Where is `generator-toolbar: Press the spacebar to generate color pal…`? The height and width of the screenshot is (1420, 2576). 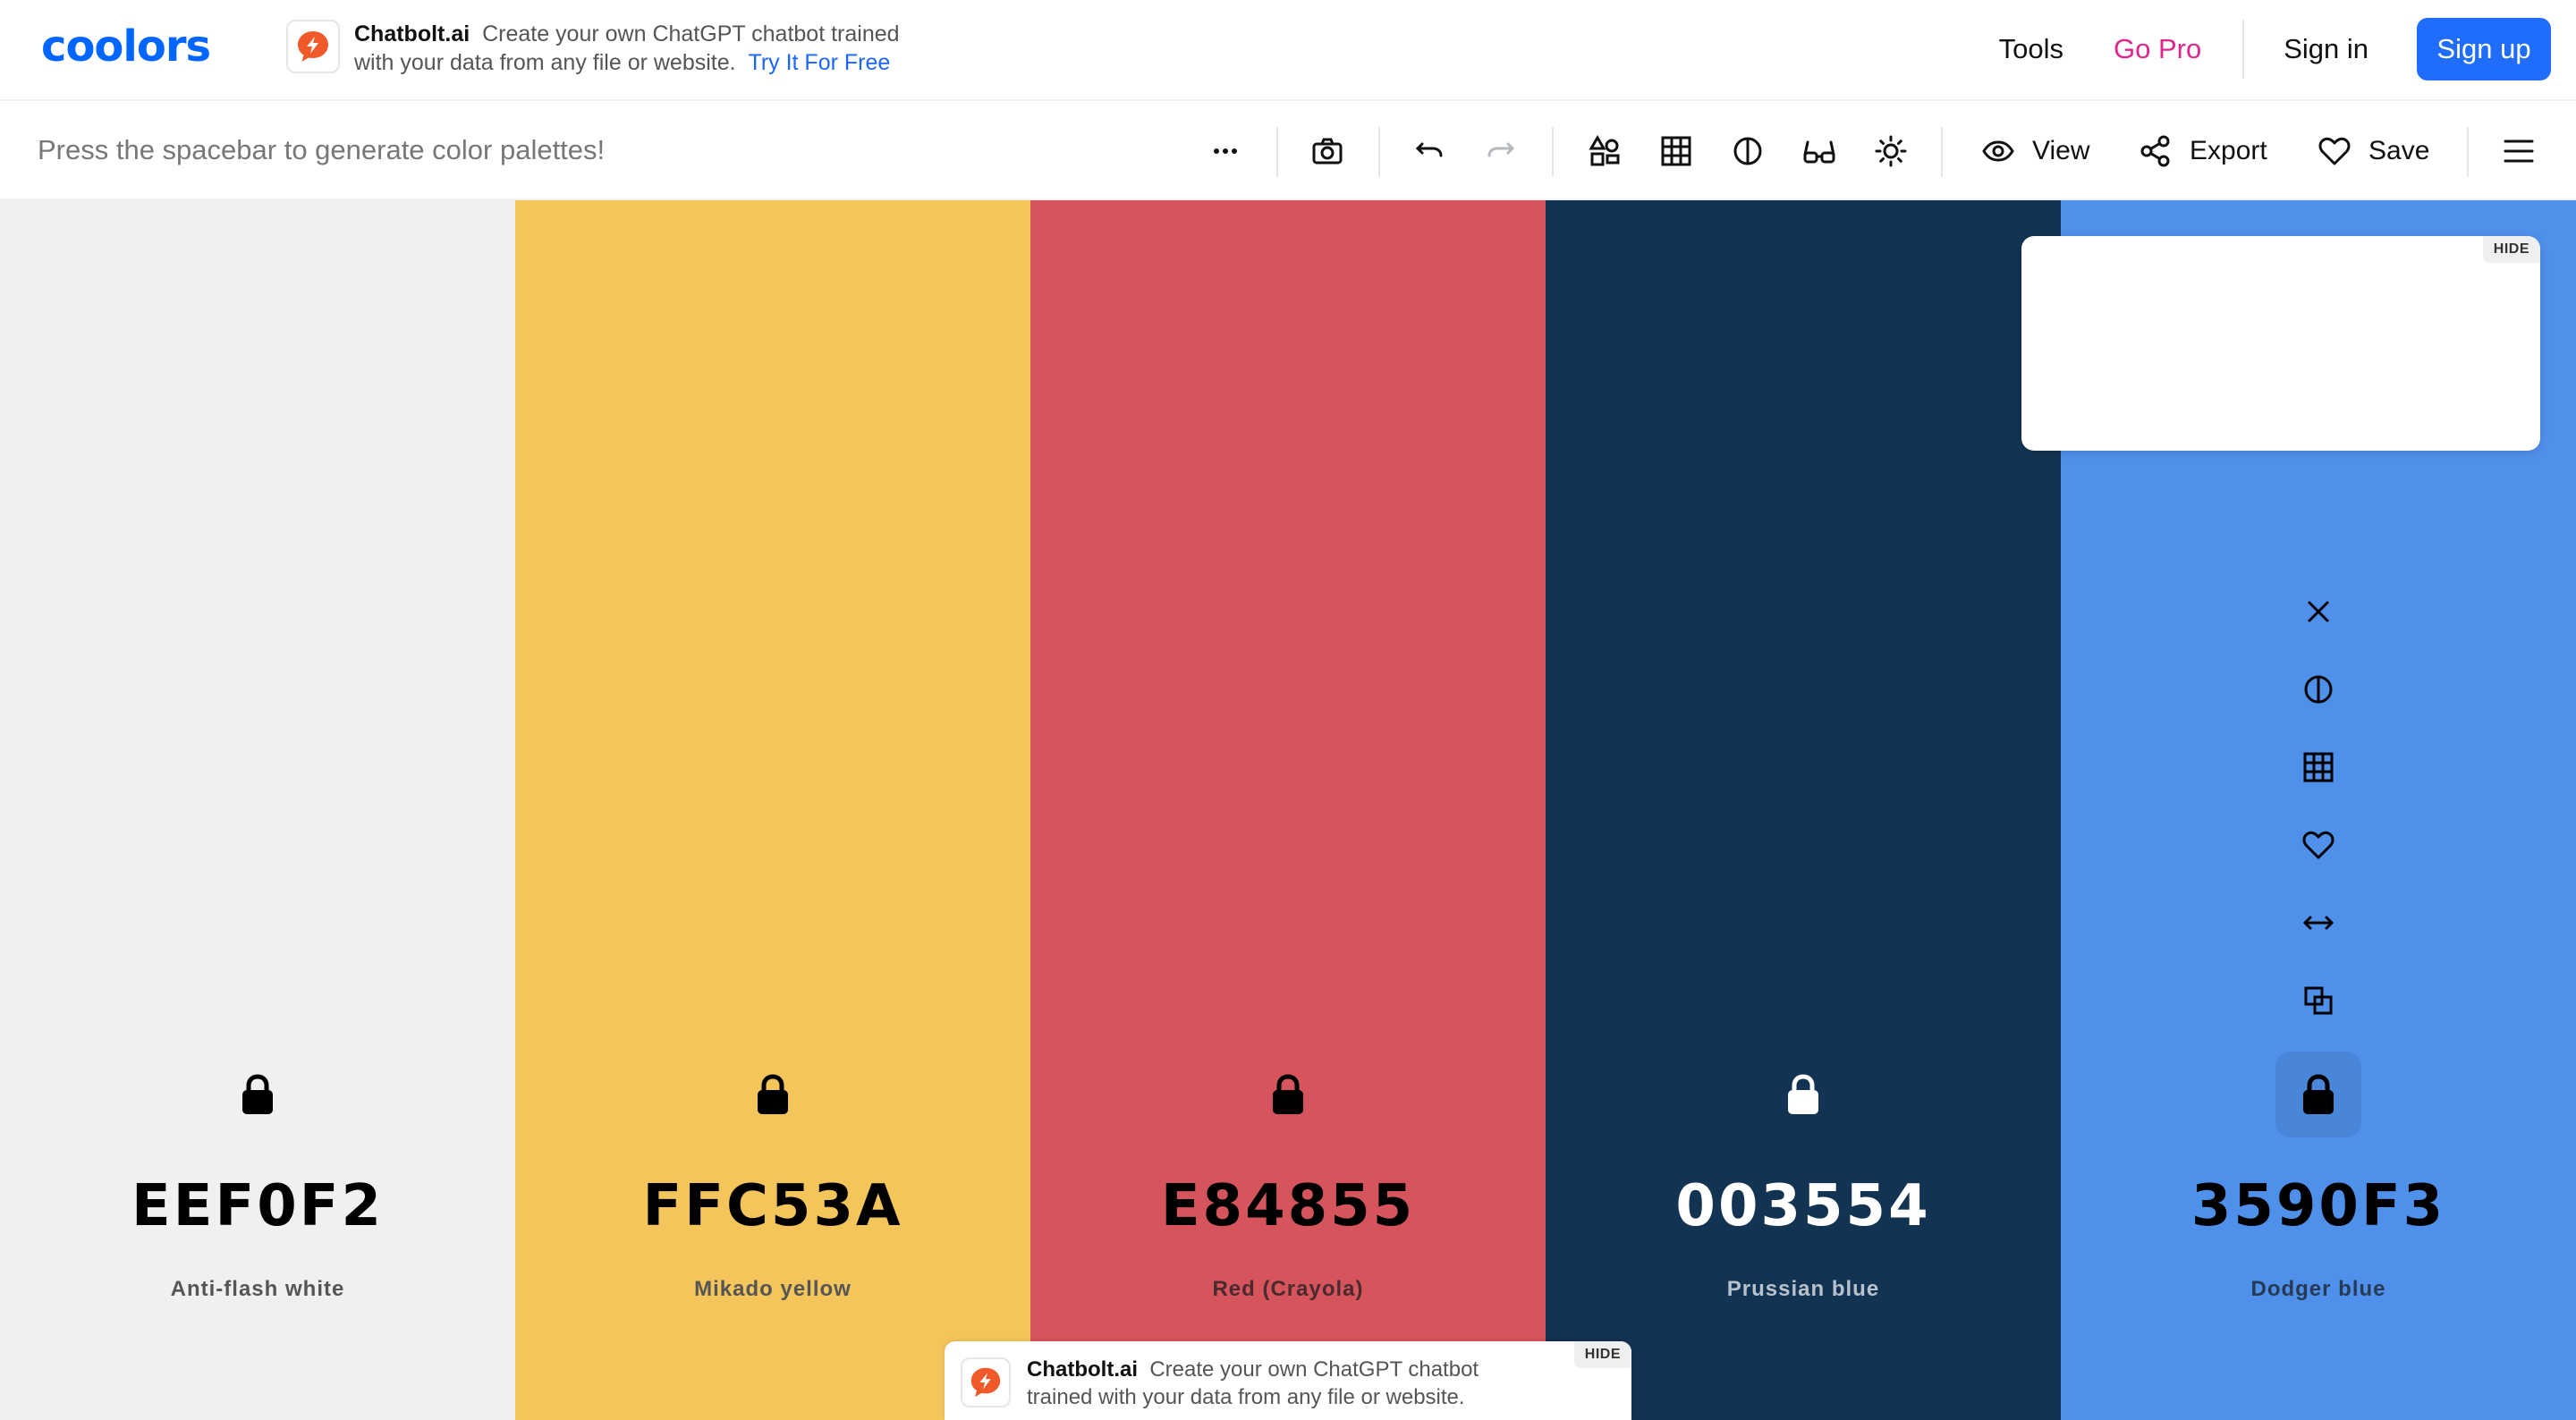
generator-toolbar: Press the spacebar to generate color pal… is located at coordinates (1288, 151).